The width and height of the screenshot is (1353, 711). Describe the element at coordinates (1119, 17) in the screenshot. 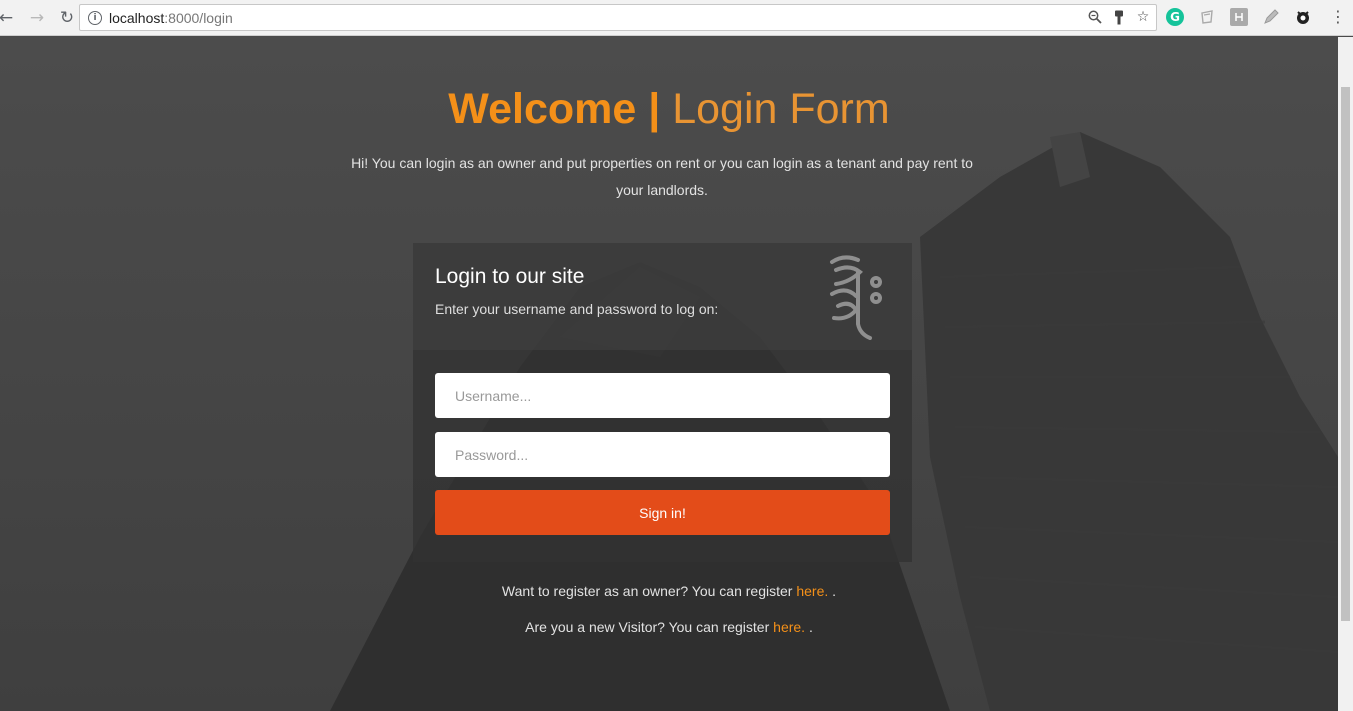

I see `key-icon` at that location.